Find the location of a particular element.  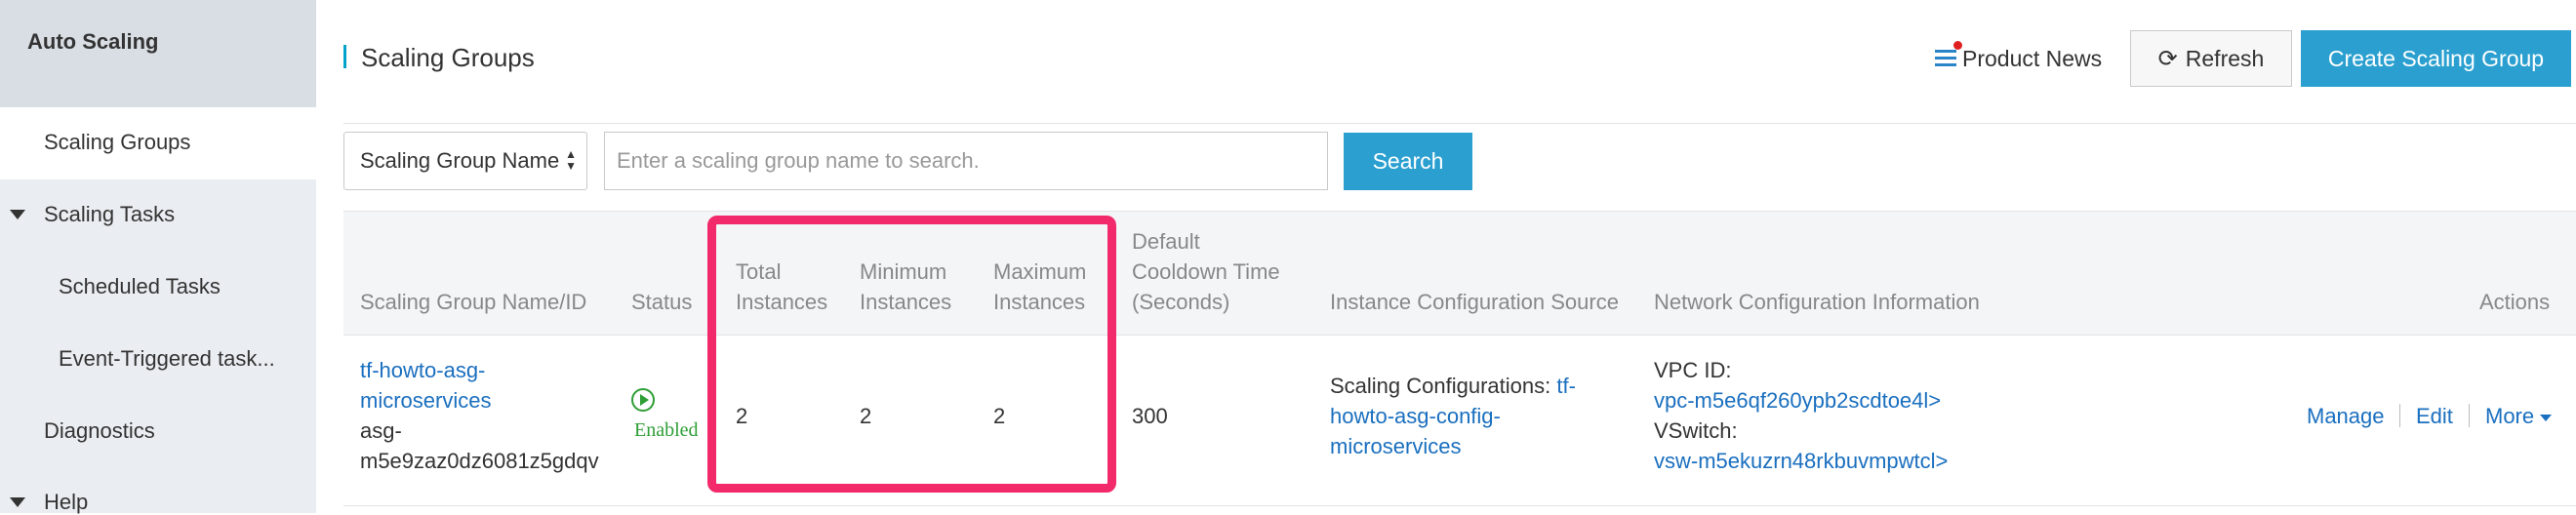

sidebar-title: Auto Scaling is located at coordinates (93, 41).